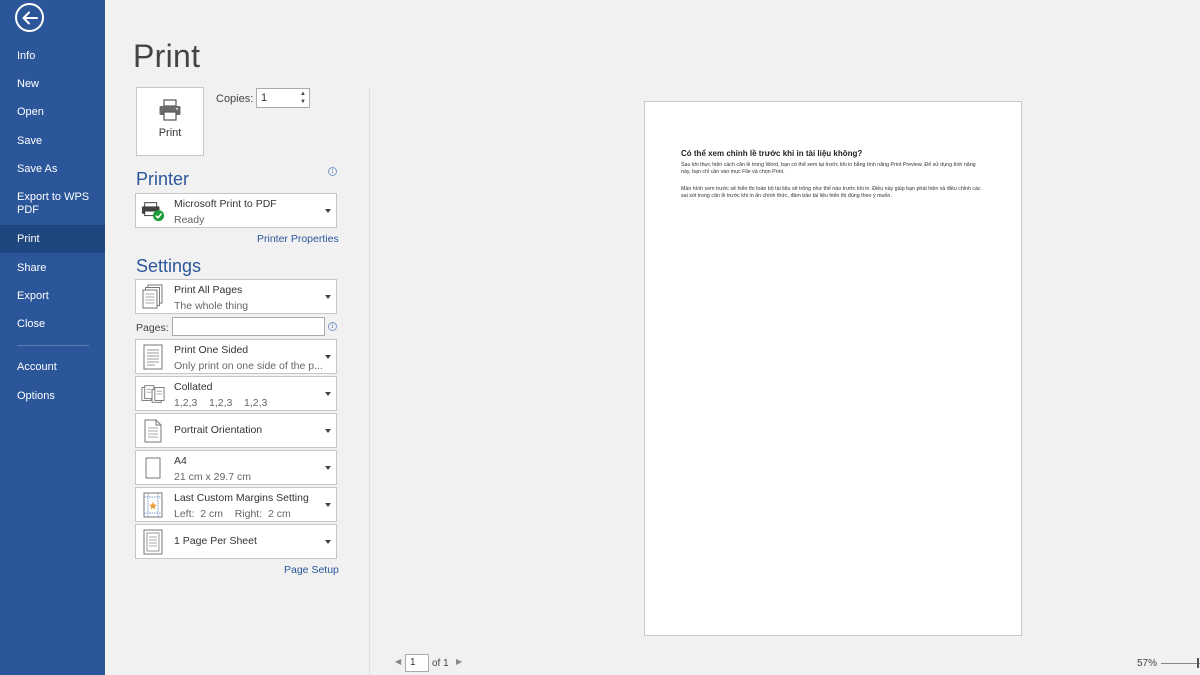 Image resolution: width=1200 pixels, height=675 pixels. I want to click on margins-icon, so click(153, 505).